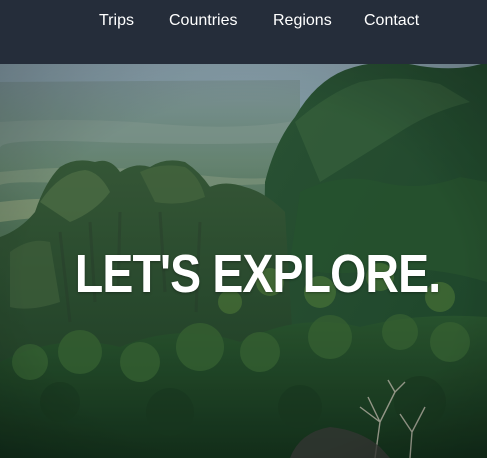 This screenshot has height=458, width=487. Describe the element at coordinates (203, 21) in the screenshot. I see `nav-link-countries: Countries` at that location.